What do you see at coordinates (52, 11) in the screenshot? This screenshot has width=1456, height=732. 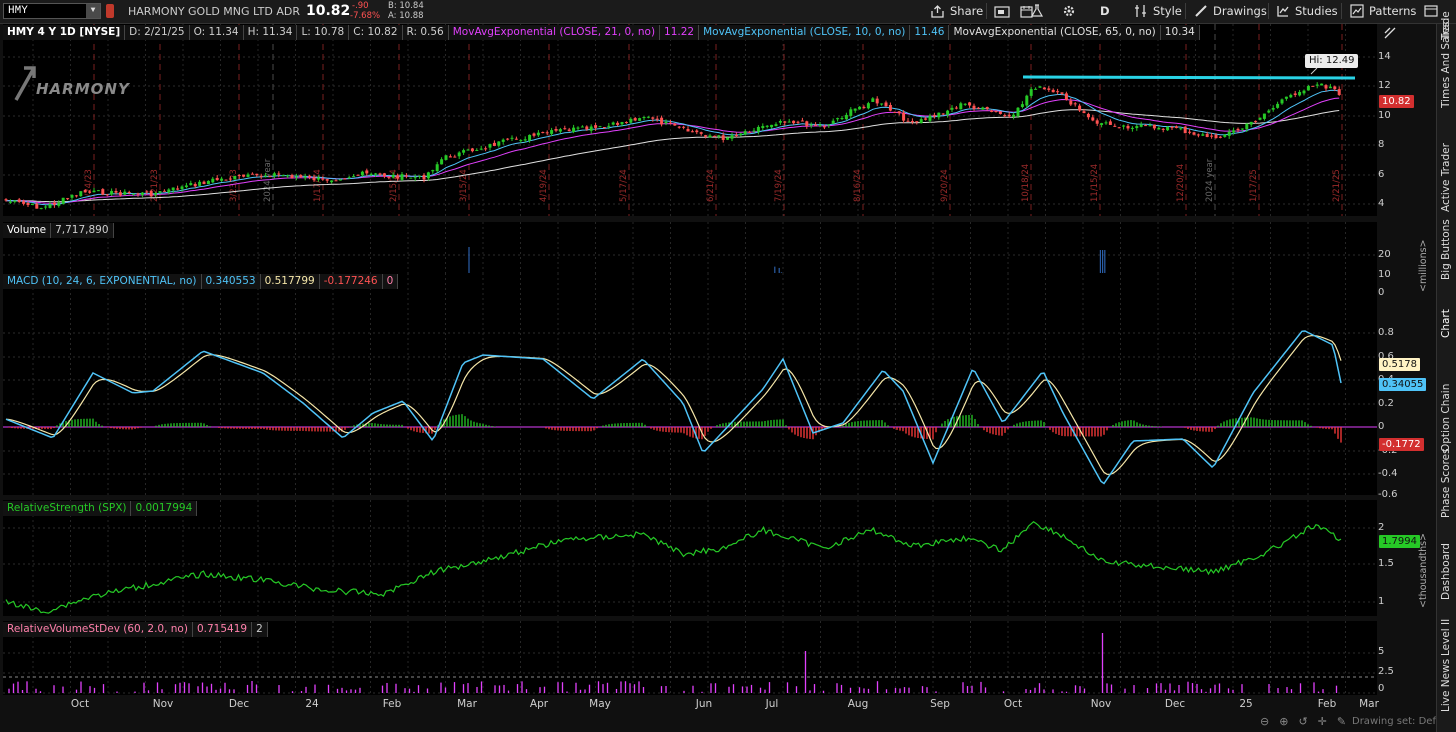 I see `symbol-input: HMY ▼` at bounding box center [52, 11].